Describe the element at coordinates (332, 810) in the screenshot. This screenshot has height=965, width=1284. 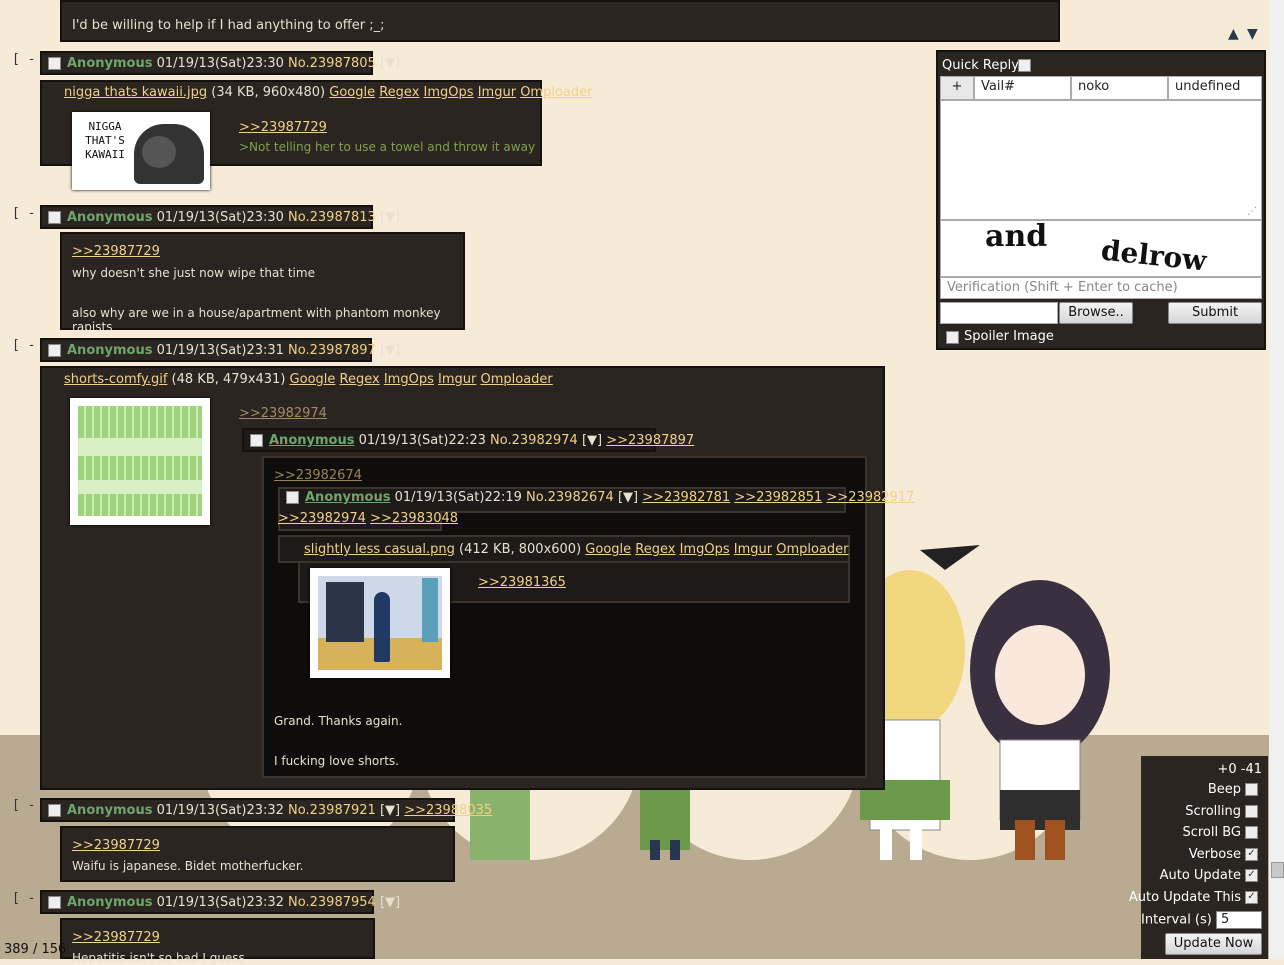
I see `post-number-link: No.23987921` at that location.